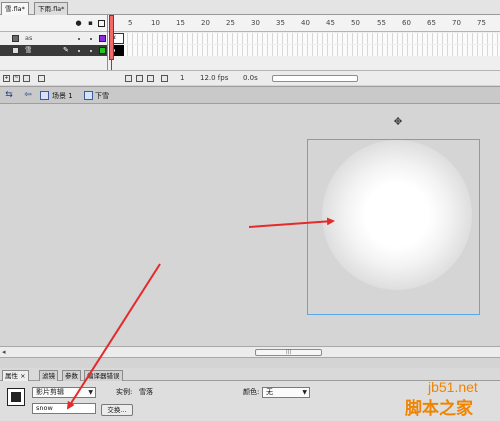 Image resolution: width=500 pixels, height=421 pixels. I want to click on breadcrumb-symbol: 下雪, so click(102, 96).